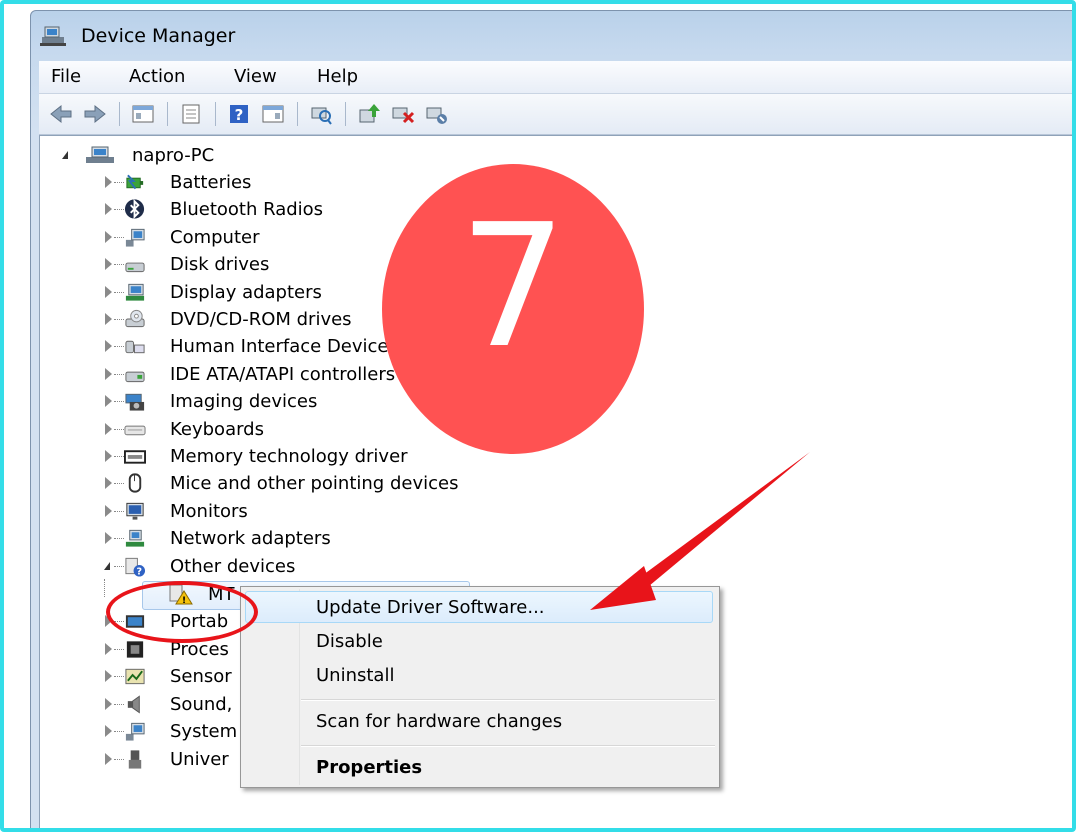 The image size is (1076, 832). I want to click on menu-view: View, so click(255, 76).